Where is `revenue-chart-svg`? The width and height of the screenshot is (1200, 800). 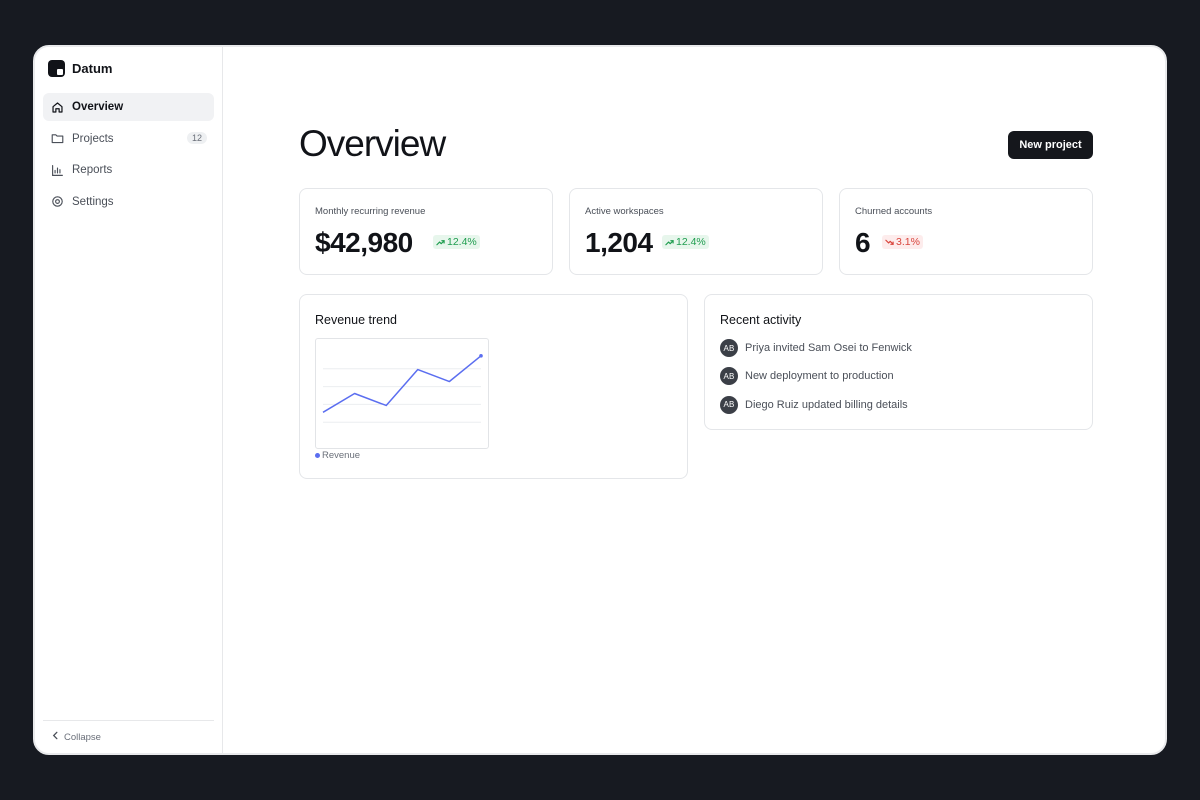
revenue-chart-svg is located at coordinates (402, 388).